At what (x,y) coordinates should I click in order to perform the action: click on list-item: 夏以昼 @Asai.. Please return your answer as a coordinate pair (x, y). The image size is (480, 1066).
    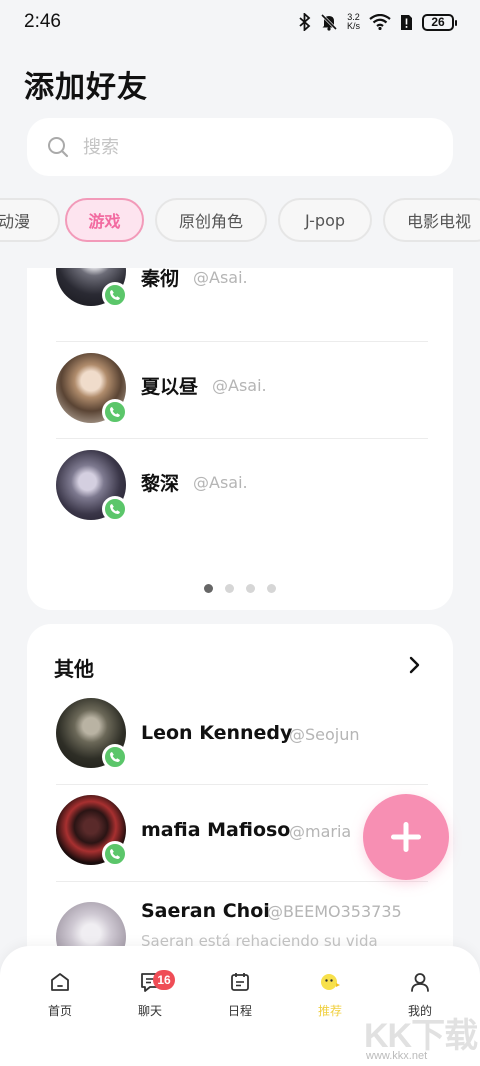
    Looking at the image, I should click on (240, 390).